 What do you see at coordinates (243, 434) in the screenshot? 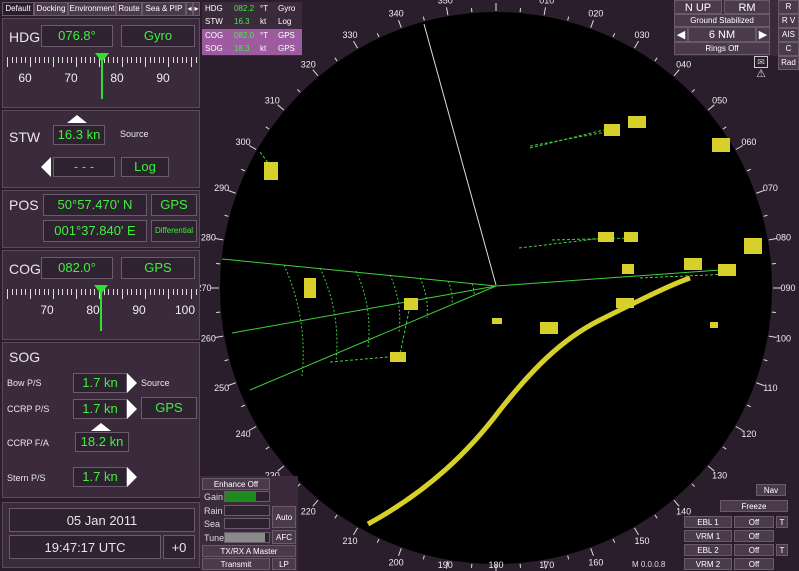
I see `bearing-label: 240` at bounding box center [243, 434].